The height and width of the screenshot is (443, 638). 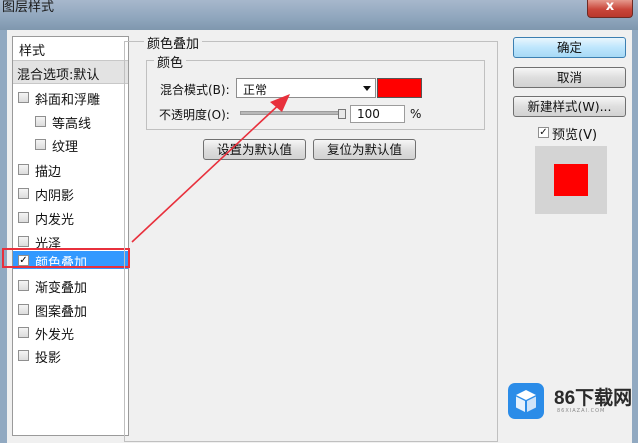 I want to click on watermark-logo: 86下载网 86XIAZAI.COM, so click(x=571, y=400).